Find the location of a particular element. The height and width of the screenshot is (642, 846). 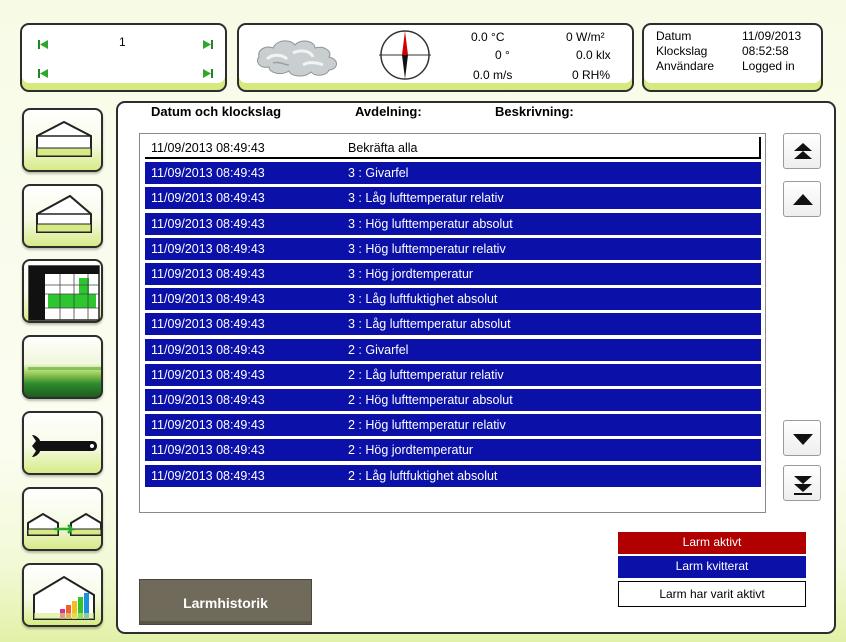

navigation-panel: 1 is located at coordinates (123, 57).